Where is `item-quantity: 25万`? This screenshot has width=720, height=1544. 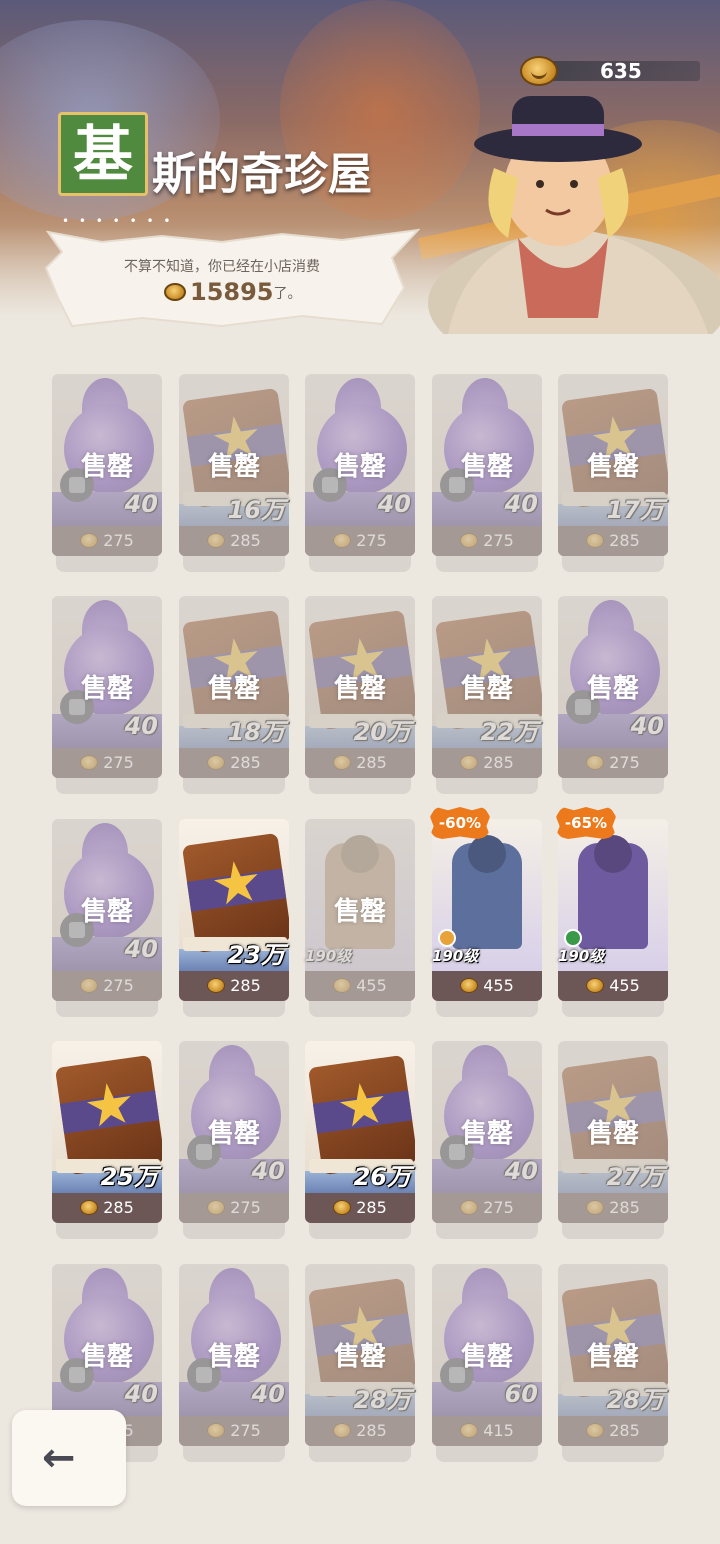 item-quantity: 25万 is located at coordinates (129, 1177).